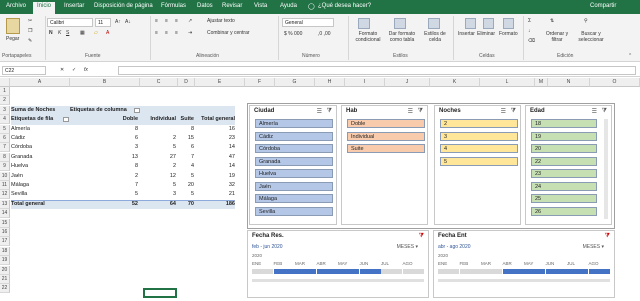  I want to click on confirm-icon: ✓, so click(74, 70).